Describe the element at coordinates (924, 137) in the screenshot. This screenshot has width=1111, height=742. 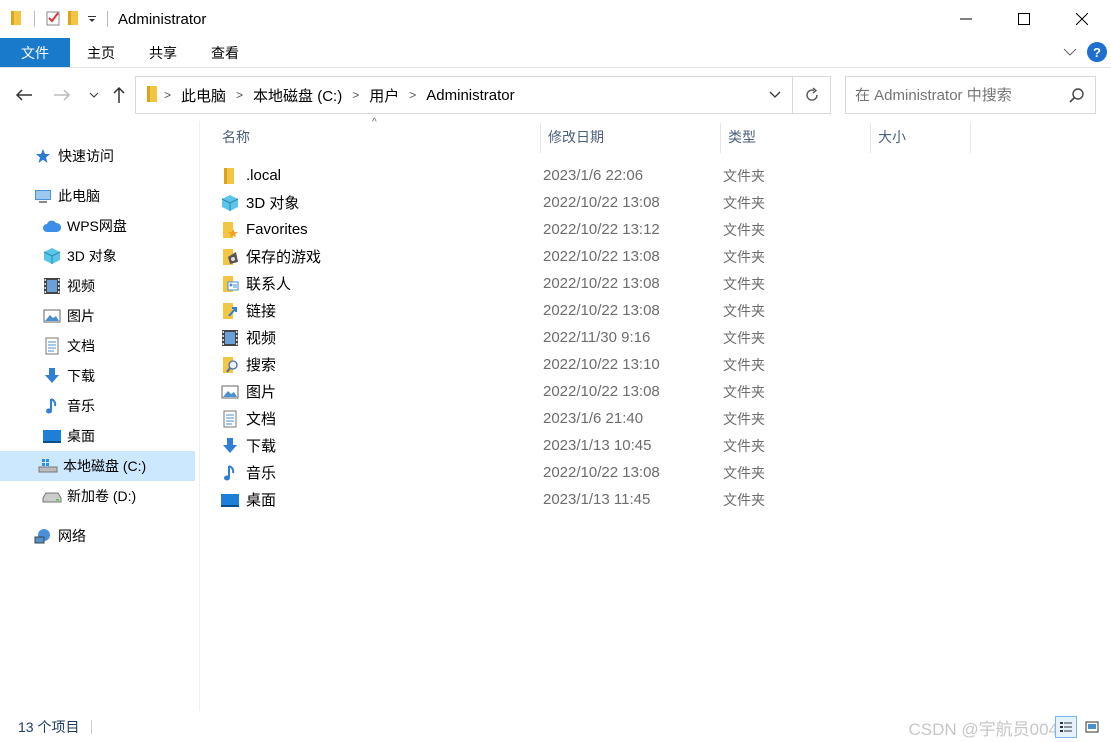
I see `column-header-size: 大小` at that location.